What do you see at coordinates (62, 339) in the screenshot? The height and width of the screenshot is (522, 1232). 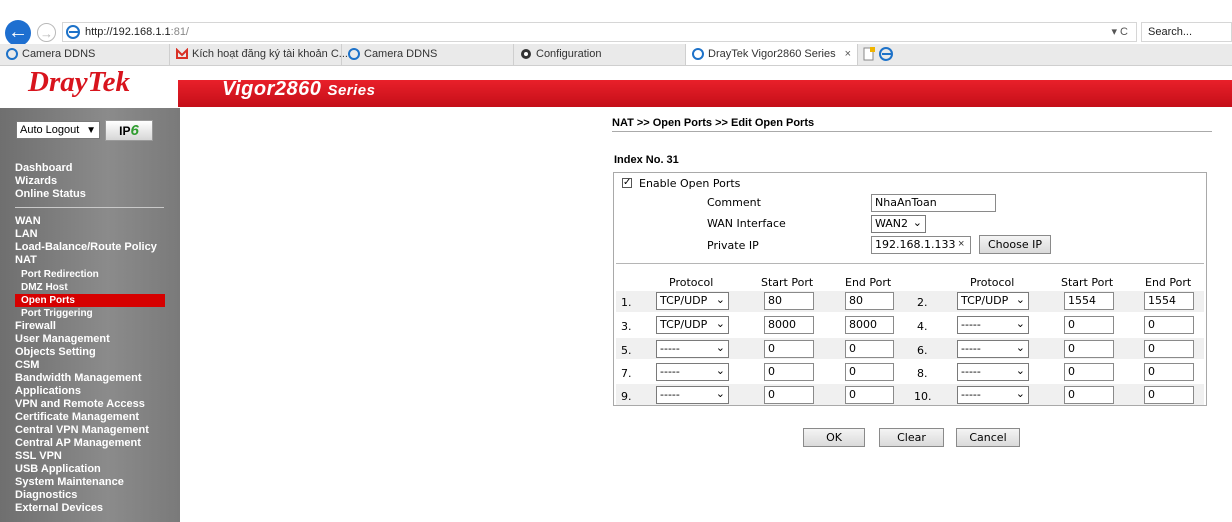 I see `menu-user-management: User Management` at bounding box center [62, 339].